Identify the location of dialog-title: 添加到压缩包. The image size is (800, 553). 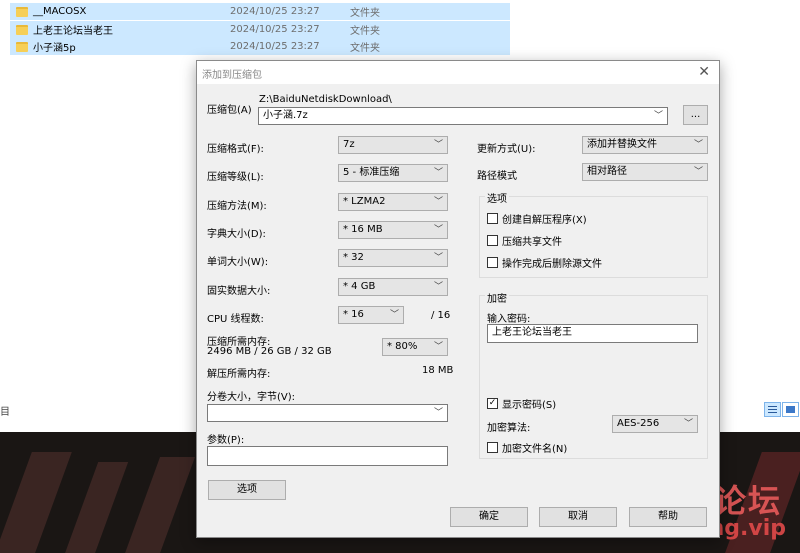
(232, 75).